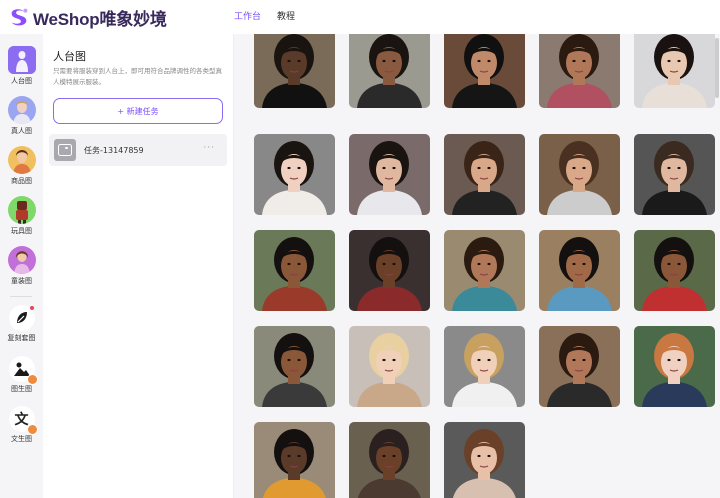 The height and width of the screenshot is (498, 720). I want to click on panel-title: 人台图, so click(69, 56).